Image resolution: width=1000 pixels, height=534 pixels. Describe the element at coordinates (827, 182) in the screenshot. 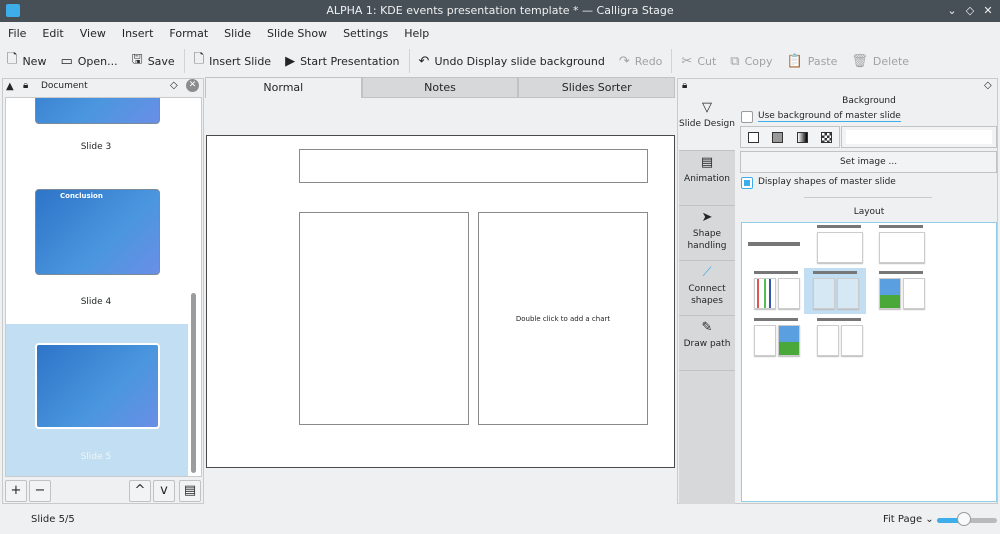

I see `display-master-shapes-label: Display shapes of master slide` at that location.